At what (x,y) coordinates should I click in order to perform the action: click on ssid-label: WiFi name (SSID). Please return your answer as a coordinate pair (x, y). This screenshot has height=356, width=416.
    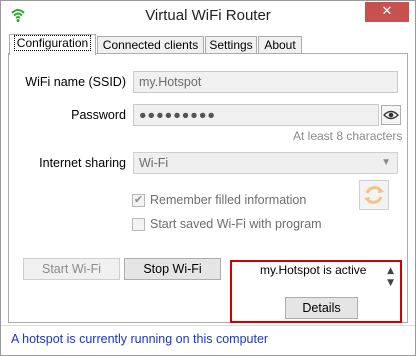
    Looking at the image, I should click on (75, 82).